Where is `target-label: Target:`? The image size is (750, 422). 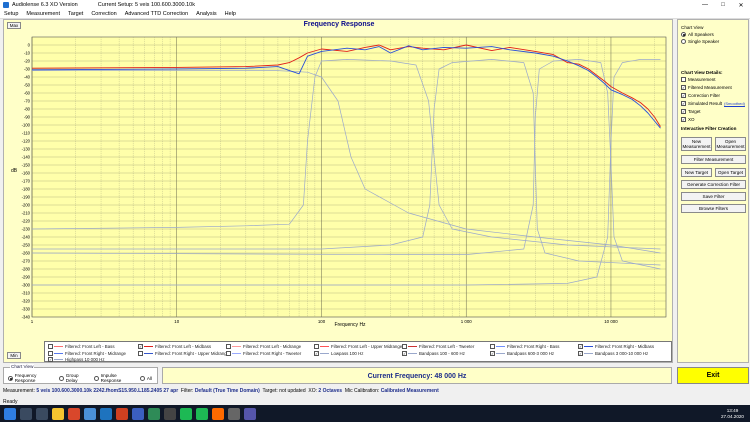 target-label: Target: is located at coordinates (270, 391).